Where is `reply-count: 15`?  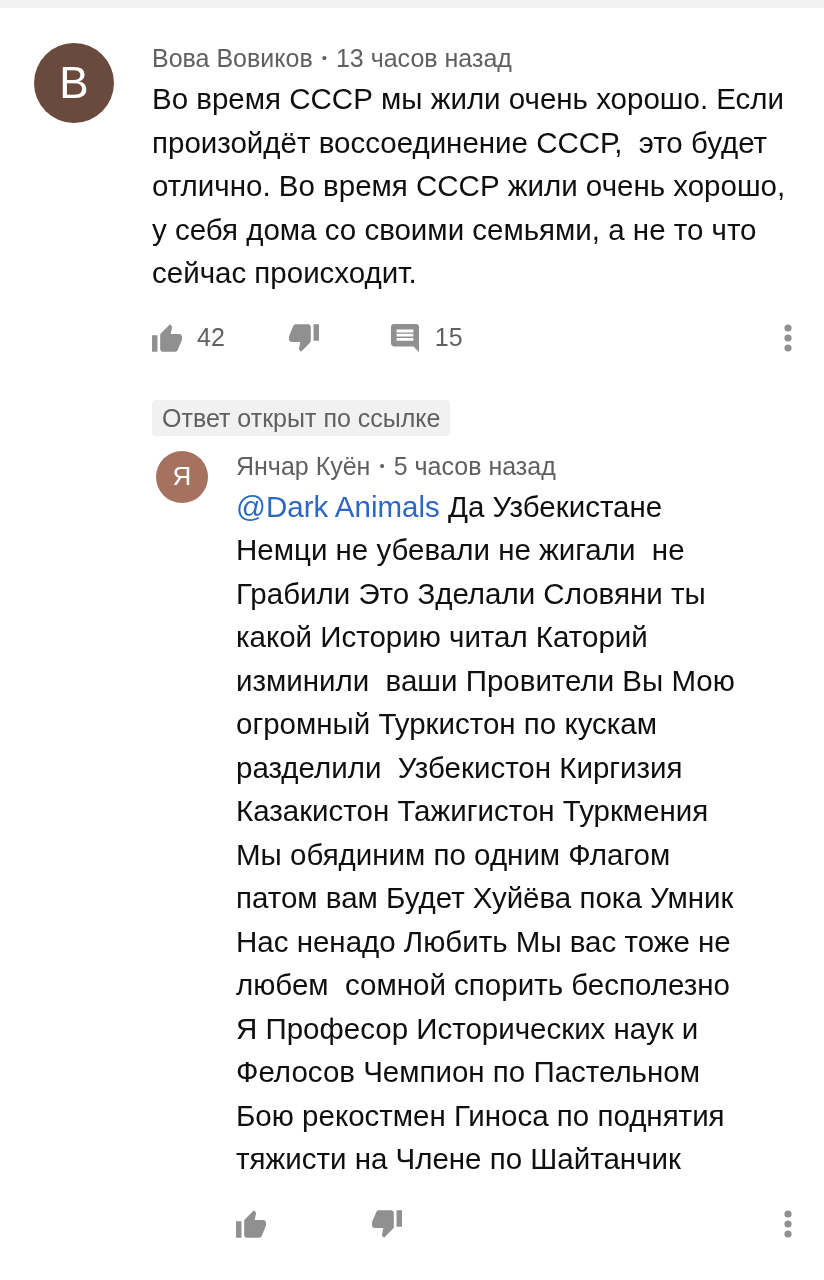
reply-count: 15 is located at coordinates (448, 337).